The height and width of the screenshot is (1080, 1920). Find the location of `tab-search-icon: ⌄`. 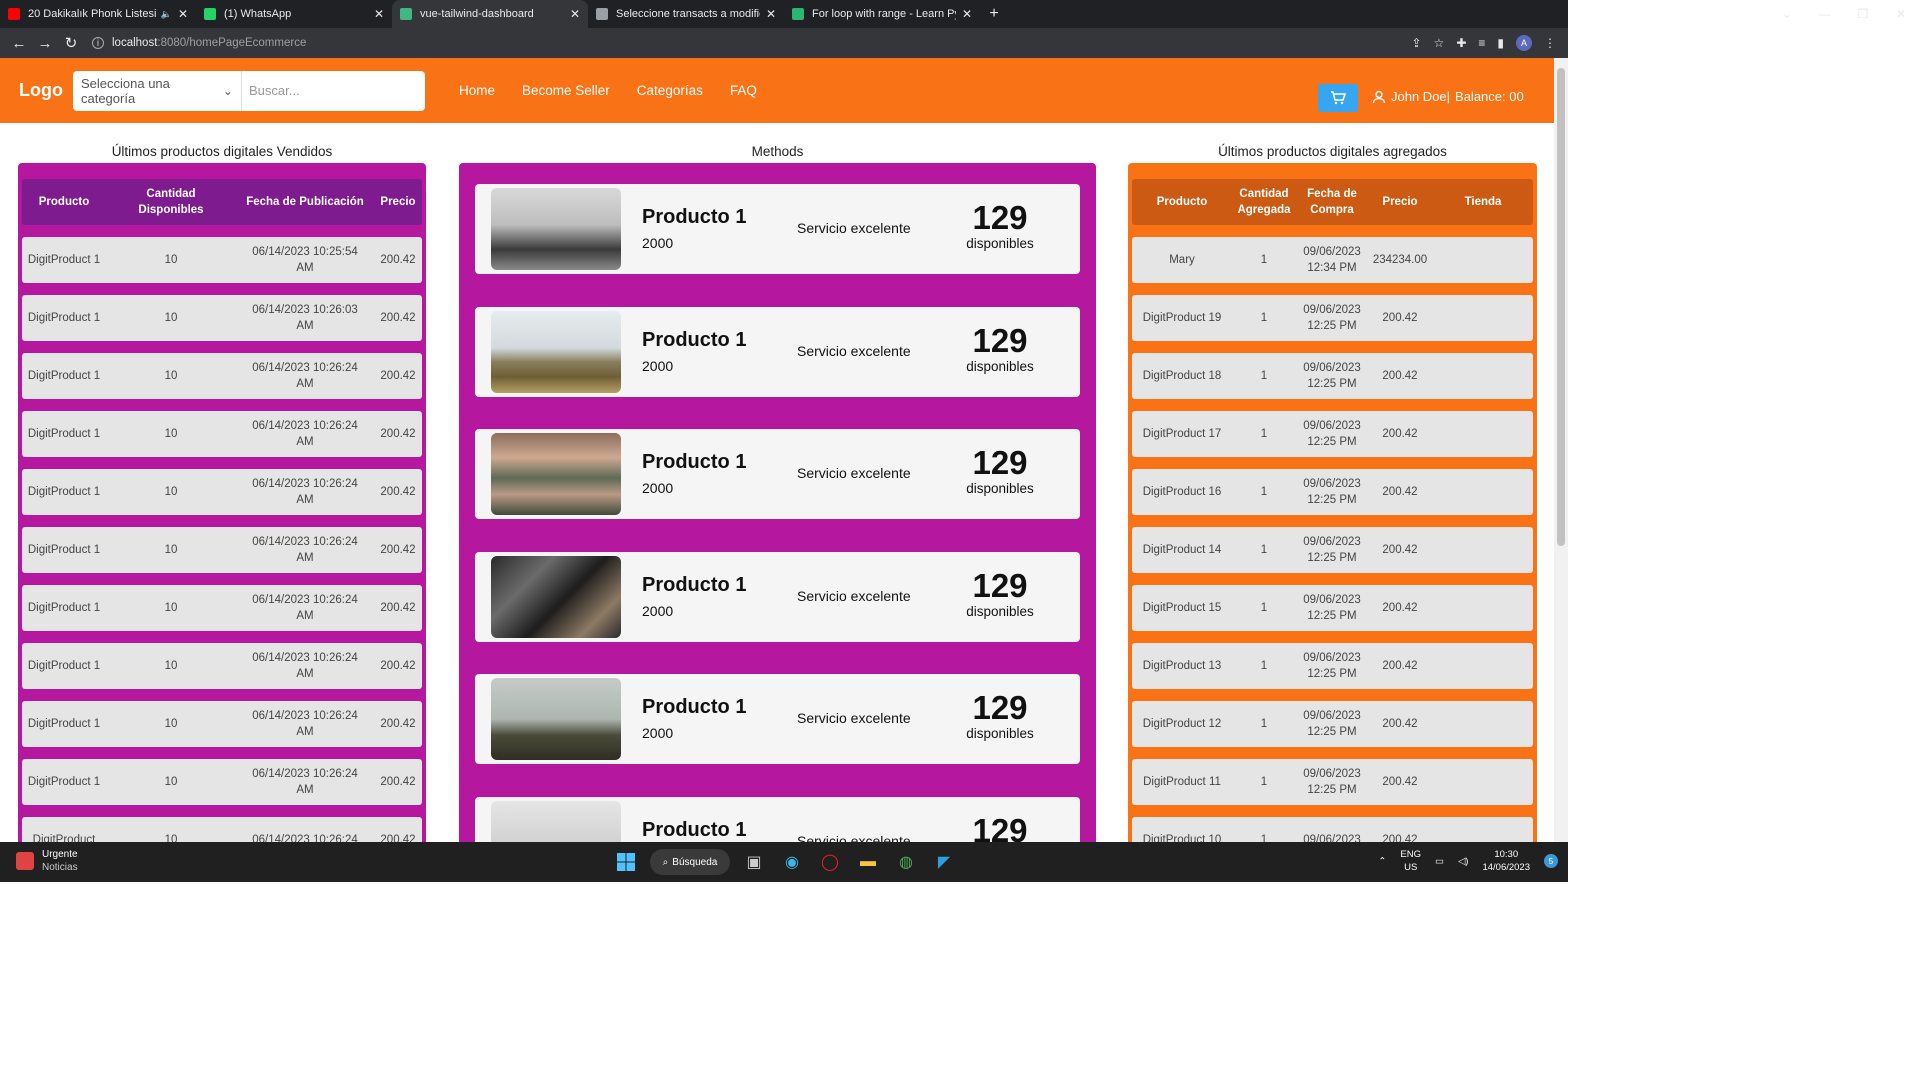

tab-search-icon: ⌄ is located at coordinates (1787, 14).